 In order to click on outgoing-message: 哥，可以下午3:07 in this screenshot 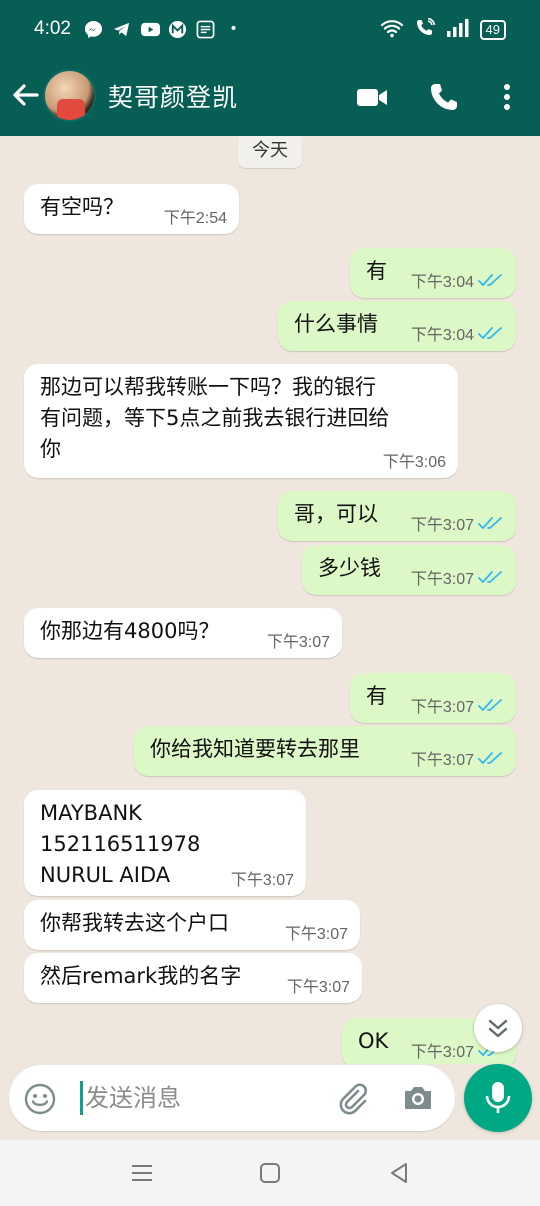, I will do `click(397, 516)`.